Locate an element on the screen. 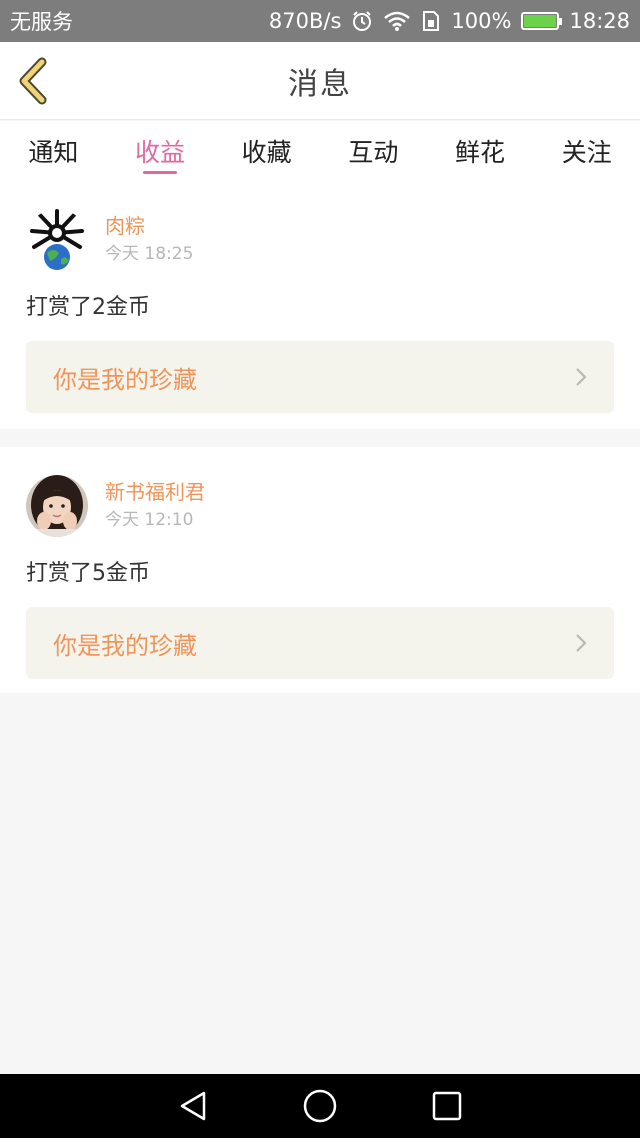  navigation-bar is located at coordinates (320, 1106).